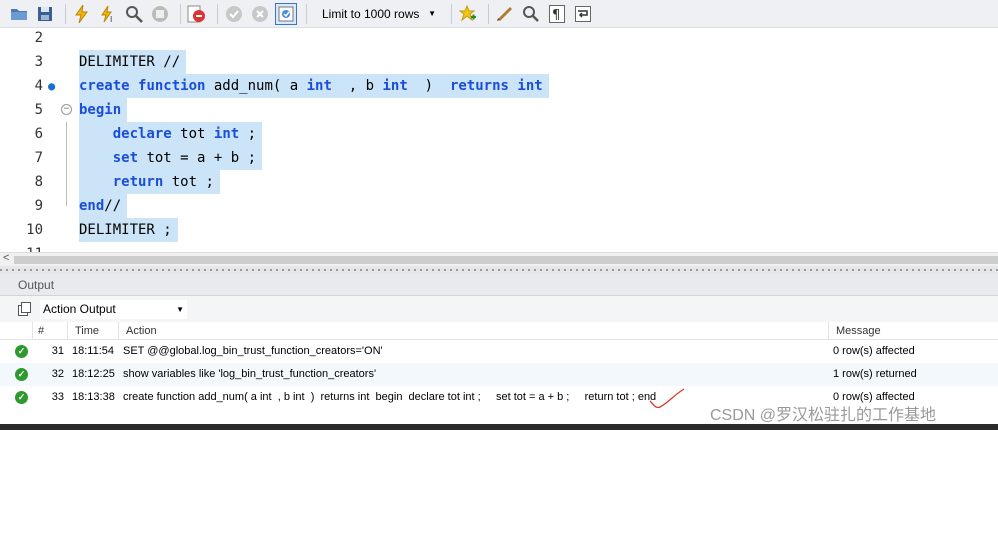  I want to click on editor-horizontal-scrollbar: <, so click(499, 259).